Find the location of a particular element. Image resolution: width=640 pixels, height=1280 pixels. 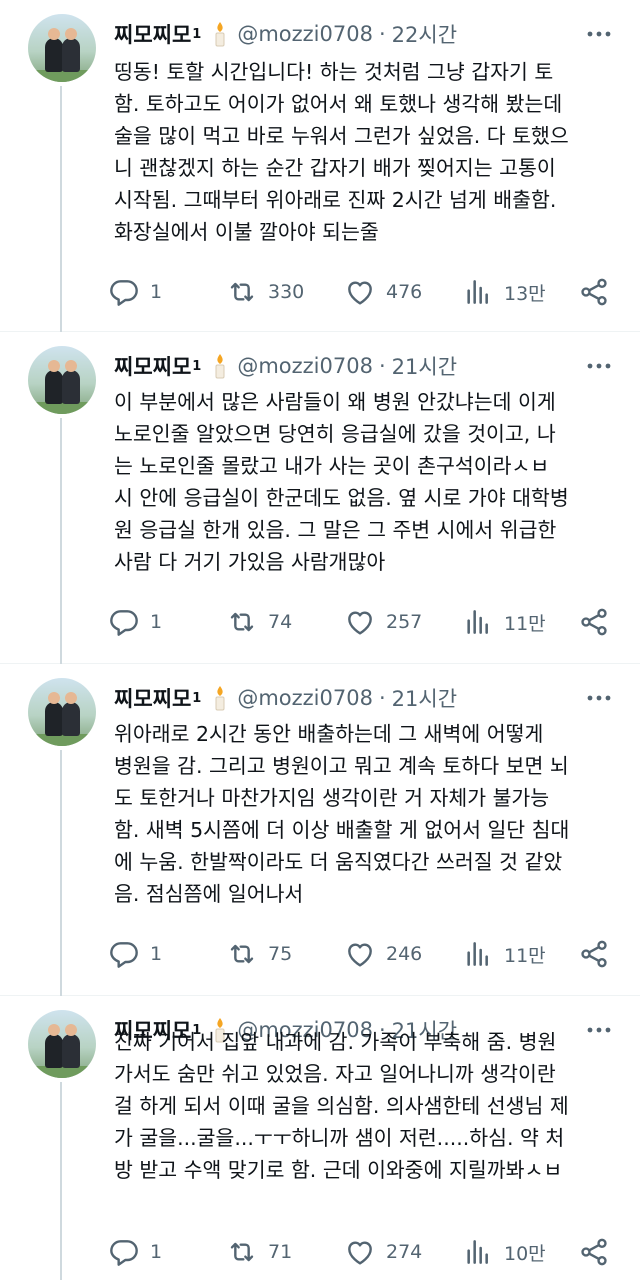

reply-icon is located at coordinates (124, 1253).